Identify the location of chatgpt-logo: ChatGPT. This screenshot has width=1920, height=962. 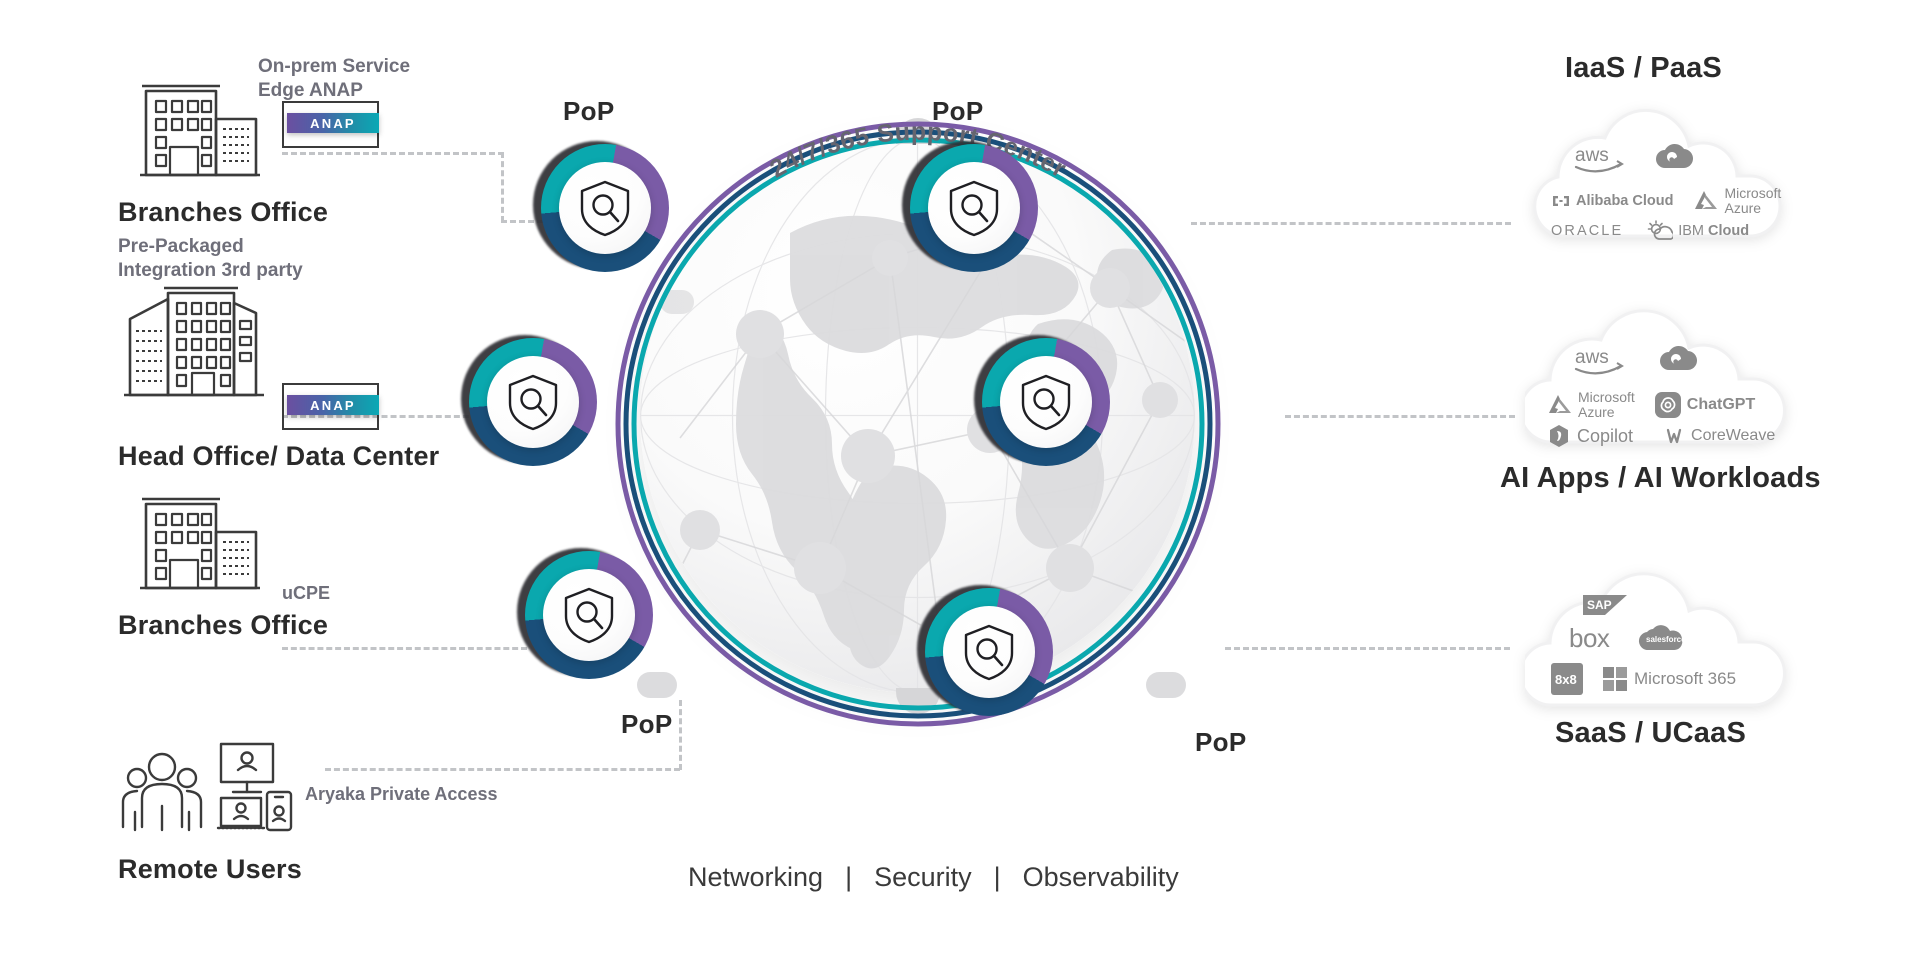
(1705, 404).